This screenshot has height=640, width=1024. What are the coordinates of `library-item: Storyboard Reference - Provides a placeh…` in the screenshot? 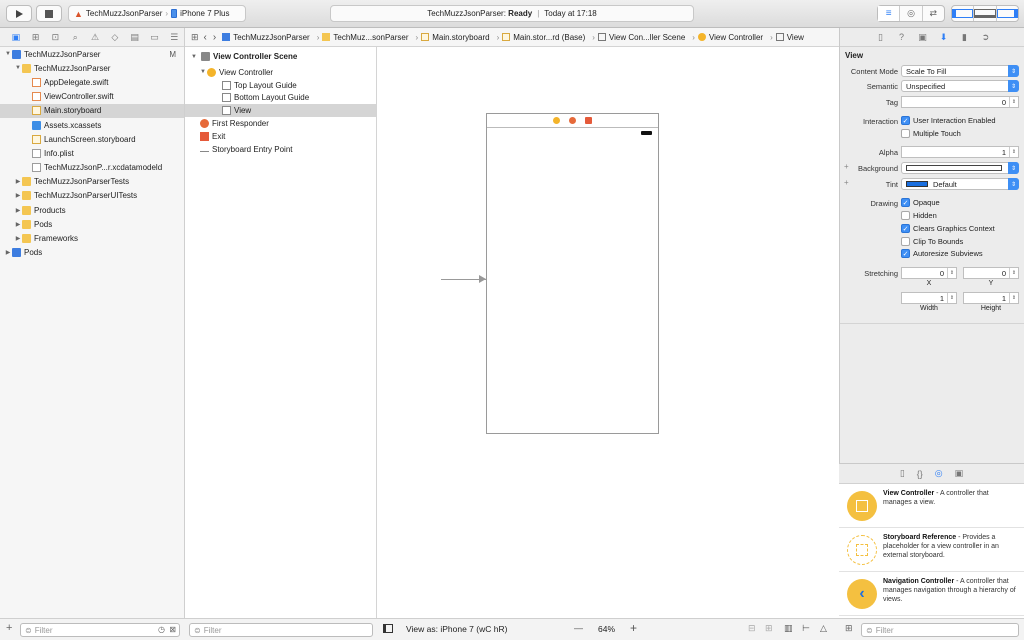 It's located at (931, 550).